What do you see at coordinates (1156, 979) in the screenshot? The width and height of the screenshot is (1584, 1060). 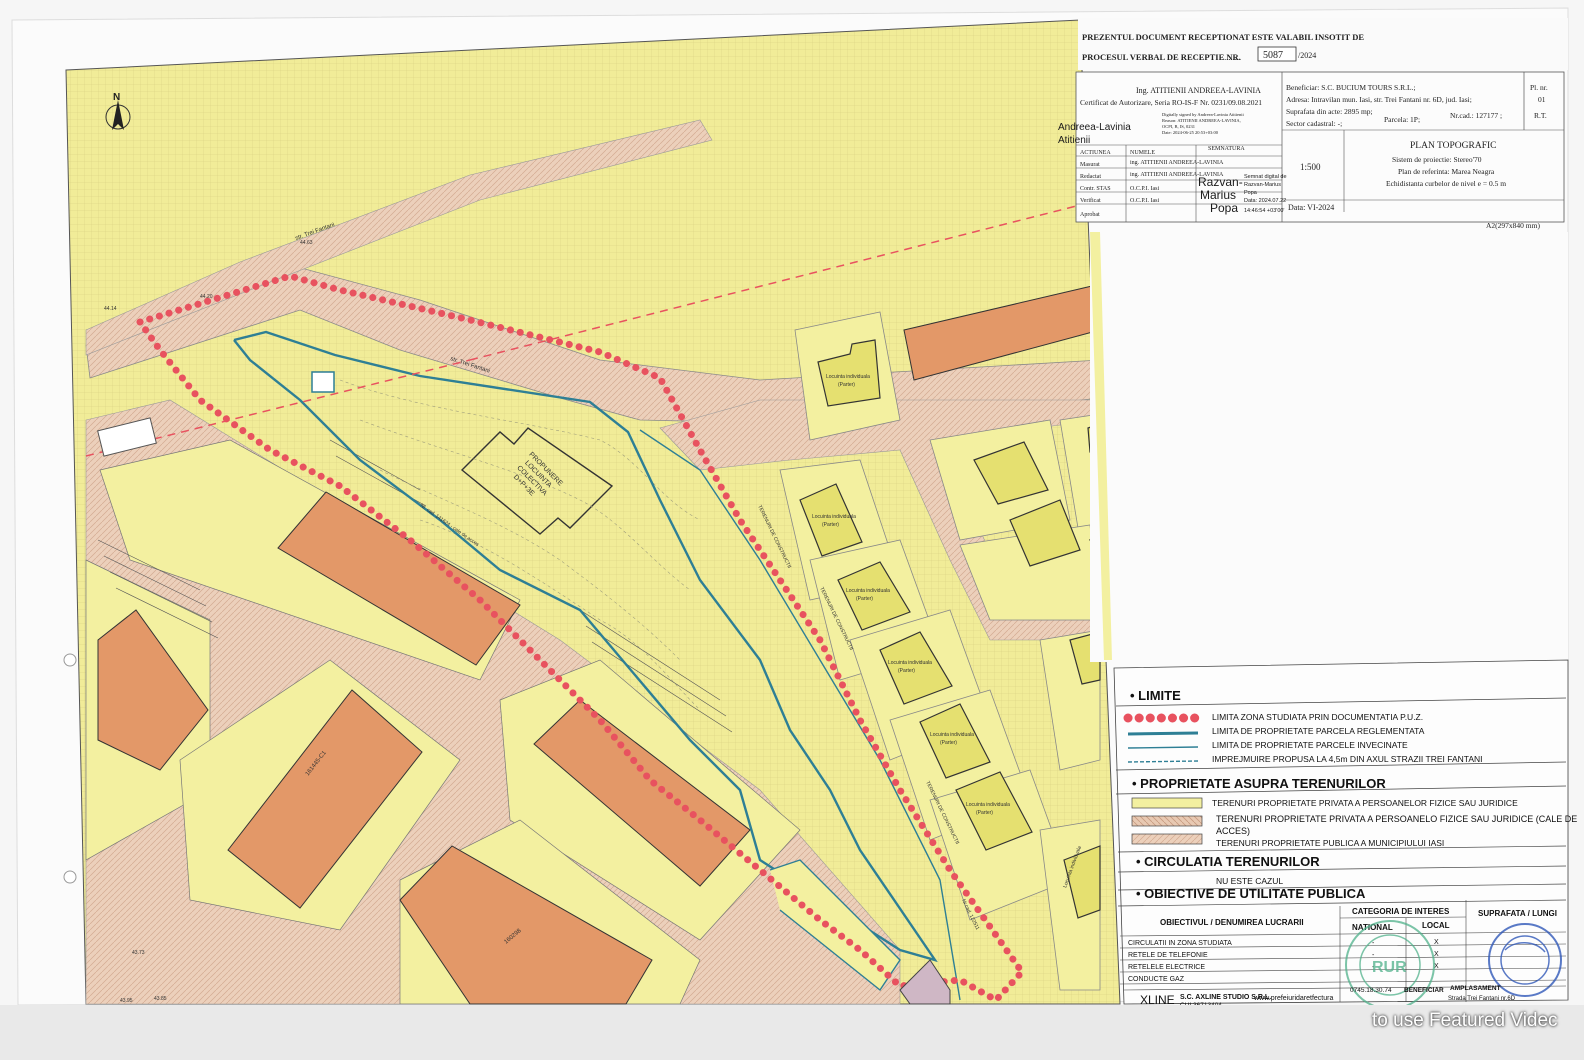 I see `table-row-name: CONDUCTE GAZ` at bounding box center [1156, 979].